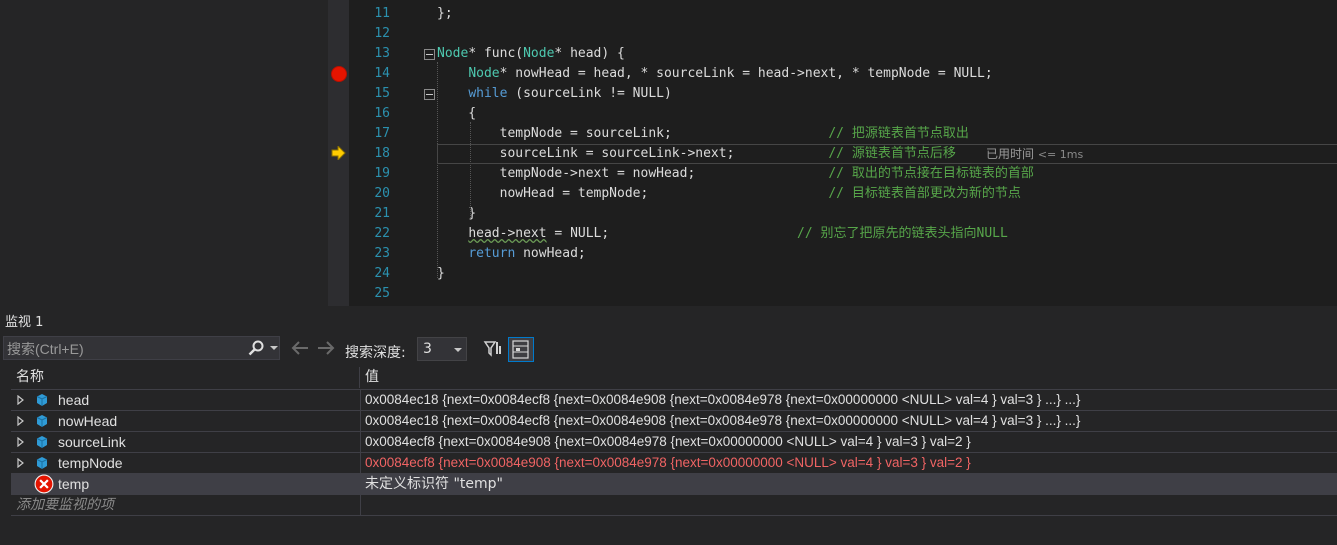  Describe the element at coordinates (427, 349) in the screenshot. I see `search-depth-value: 3` at that location.